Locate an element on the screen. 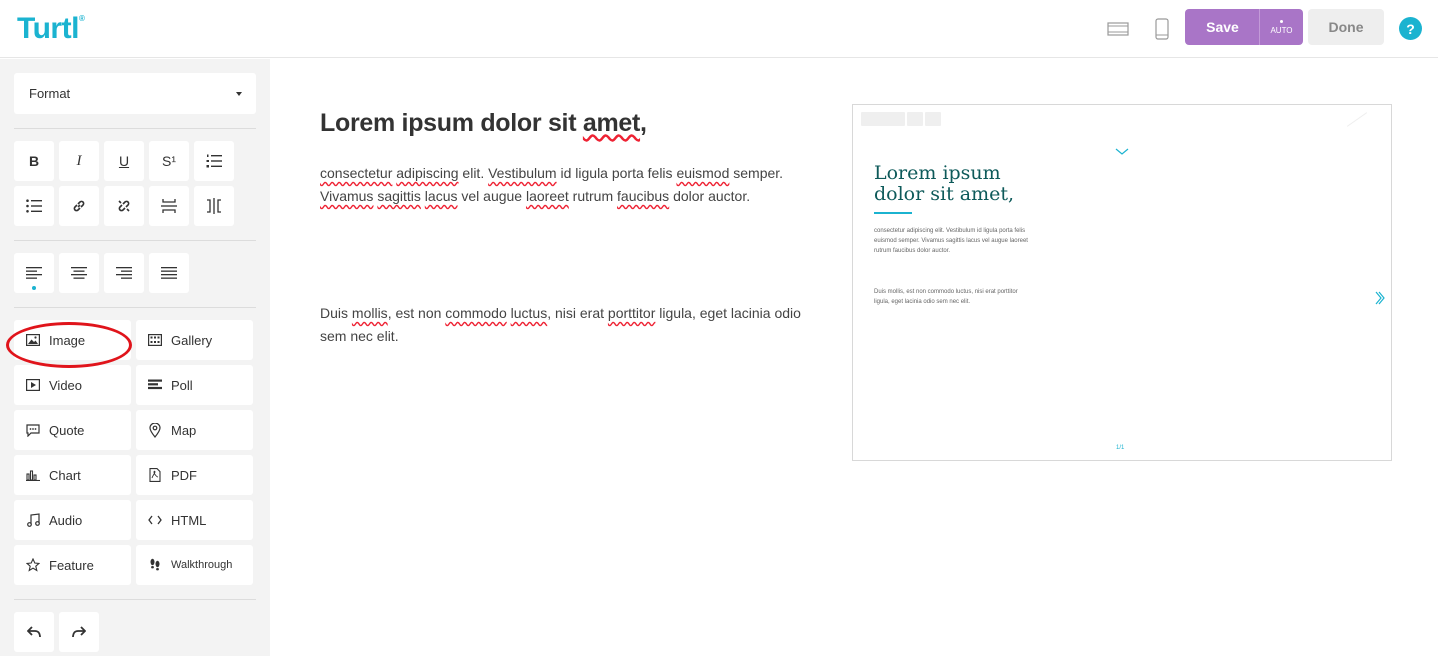 Image resolution: width=1438 pixels, height=656 pixels. unlink-icon is located at coordinates (124, 206).